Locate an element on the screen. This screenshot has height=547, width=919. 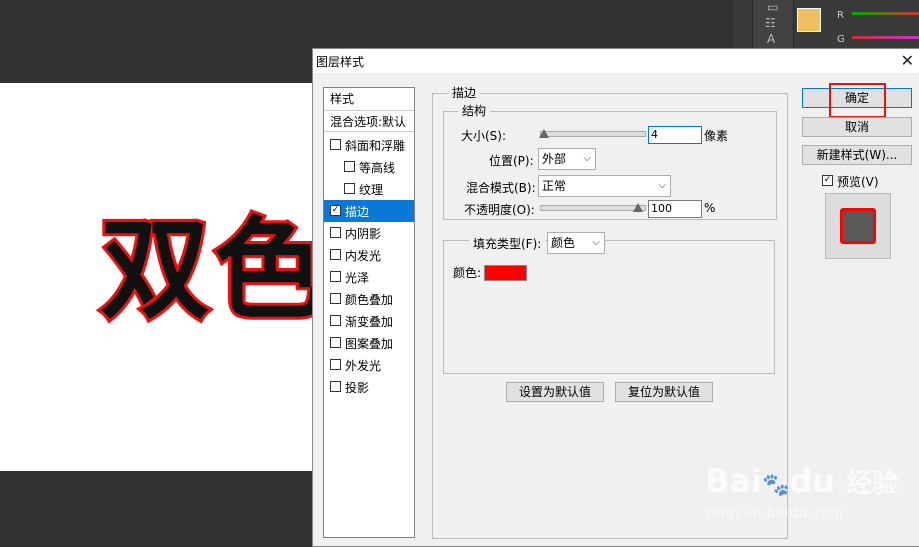
style-item-label: 纹理 is located at coordinates (371, 190).